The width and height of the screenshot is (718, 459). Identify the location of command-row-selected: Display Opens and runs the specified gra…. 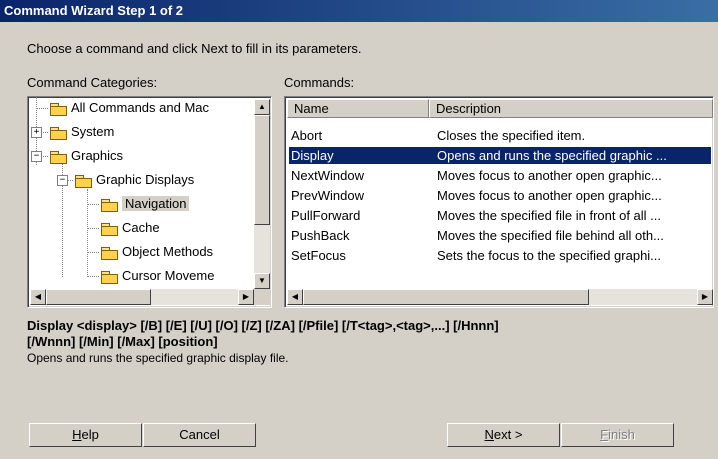
(500, 155).